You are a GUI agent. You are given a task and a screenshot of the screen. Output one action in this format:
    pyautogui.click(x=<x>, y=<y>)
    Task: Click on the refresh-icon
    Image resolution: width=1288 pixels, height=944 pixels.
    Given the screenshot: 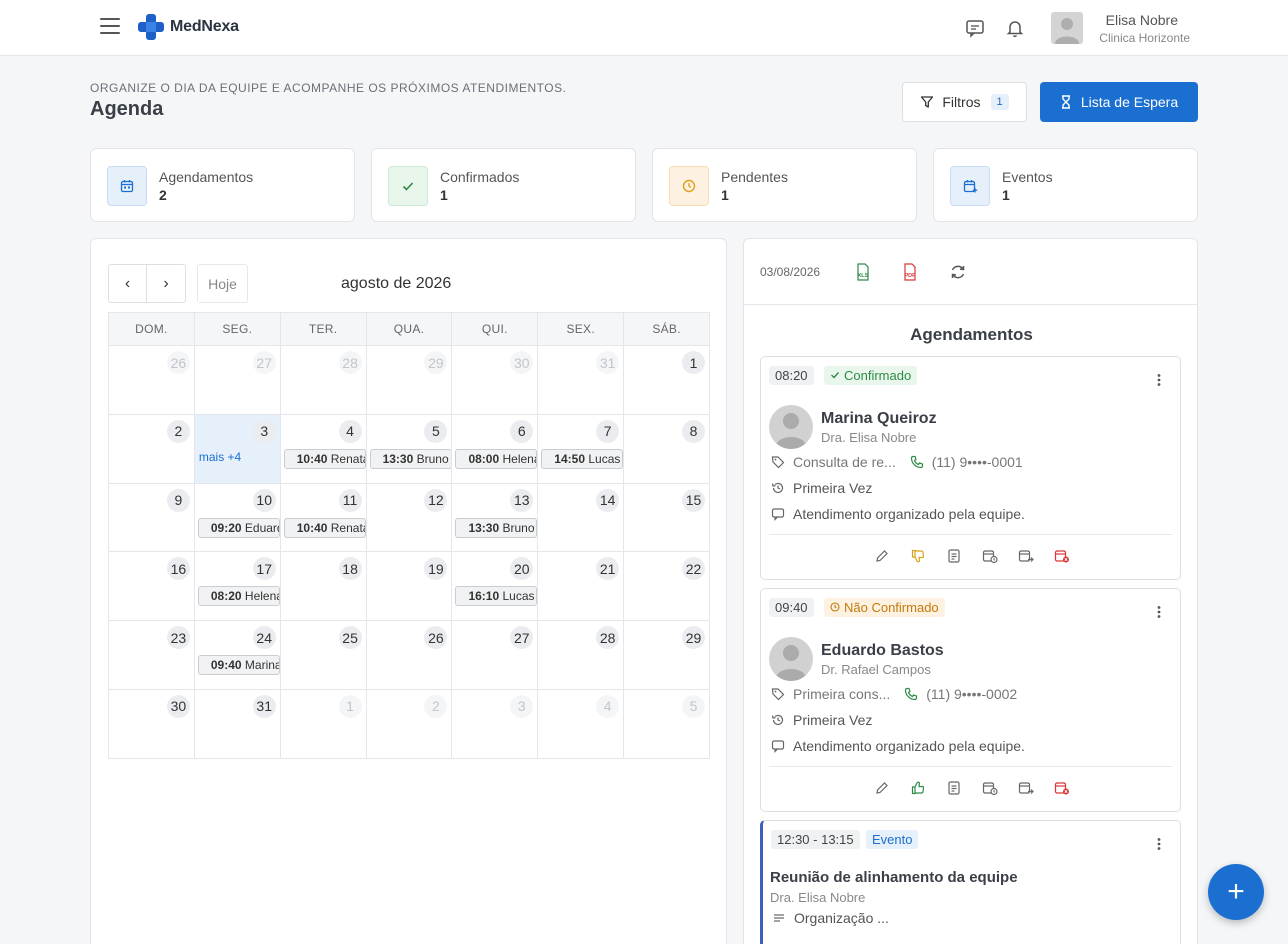 What is the action you would take?
    pyautogui.click(x=958, y=272)
    